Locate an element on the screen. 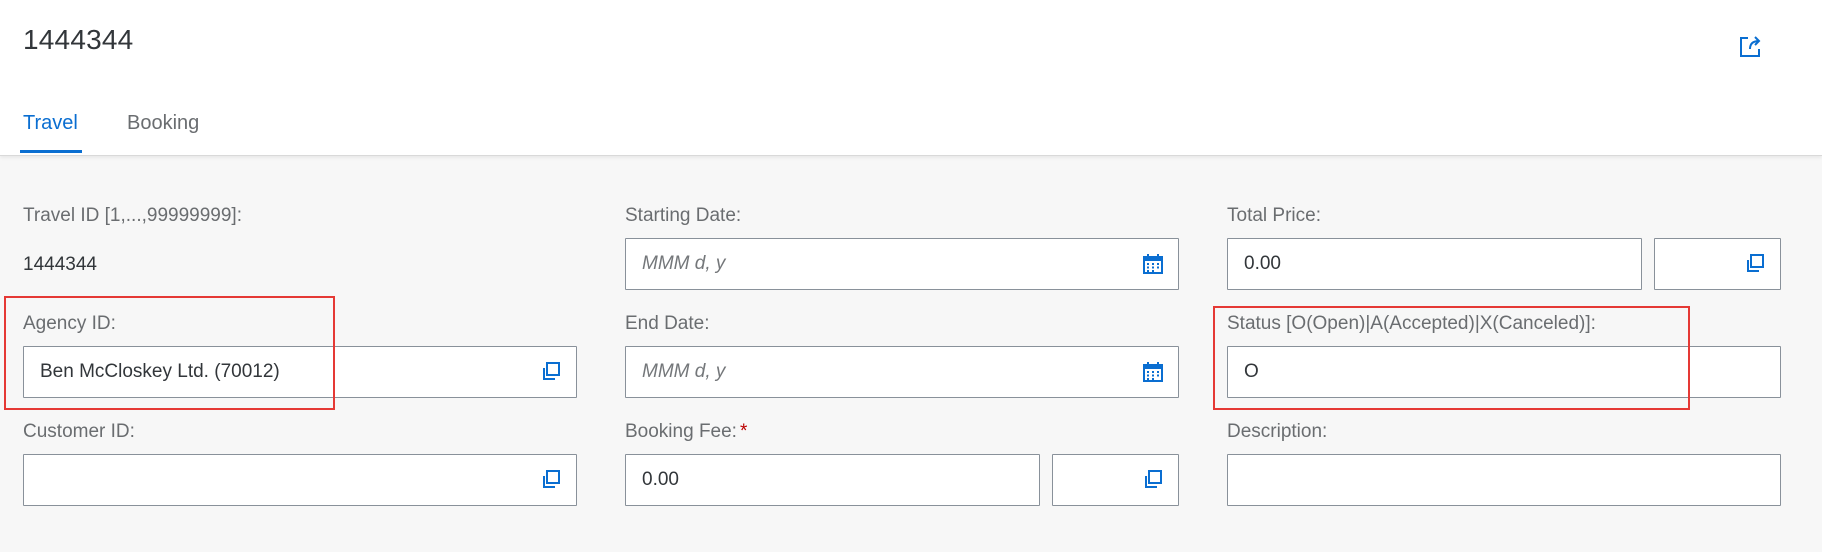 Image resolution: width=1822 pixels, height=552 pixels. tab-travel: Travel is located at coordinates (50, 123).